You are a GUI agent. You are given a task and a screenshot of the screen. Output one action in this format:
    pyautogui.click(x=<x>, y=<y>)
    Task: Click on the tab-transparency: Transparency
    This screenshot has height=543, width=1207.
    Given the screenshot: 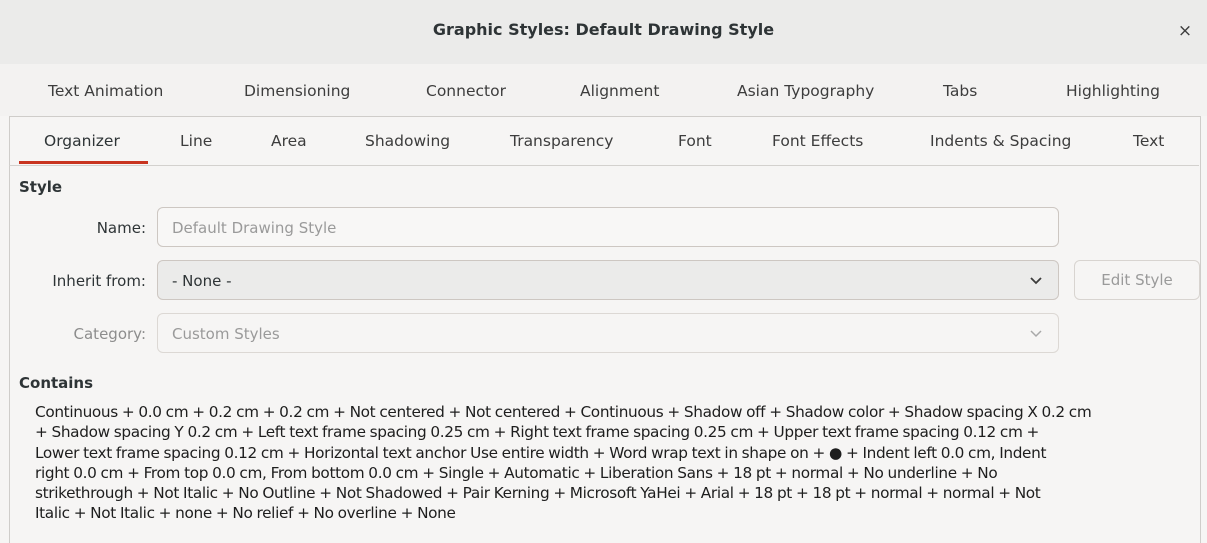 What is the action you would take?
    pyautogui.click(x=561, y=141)
    